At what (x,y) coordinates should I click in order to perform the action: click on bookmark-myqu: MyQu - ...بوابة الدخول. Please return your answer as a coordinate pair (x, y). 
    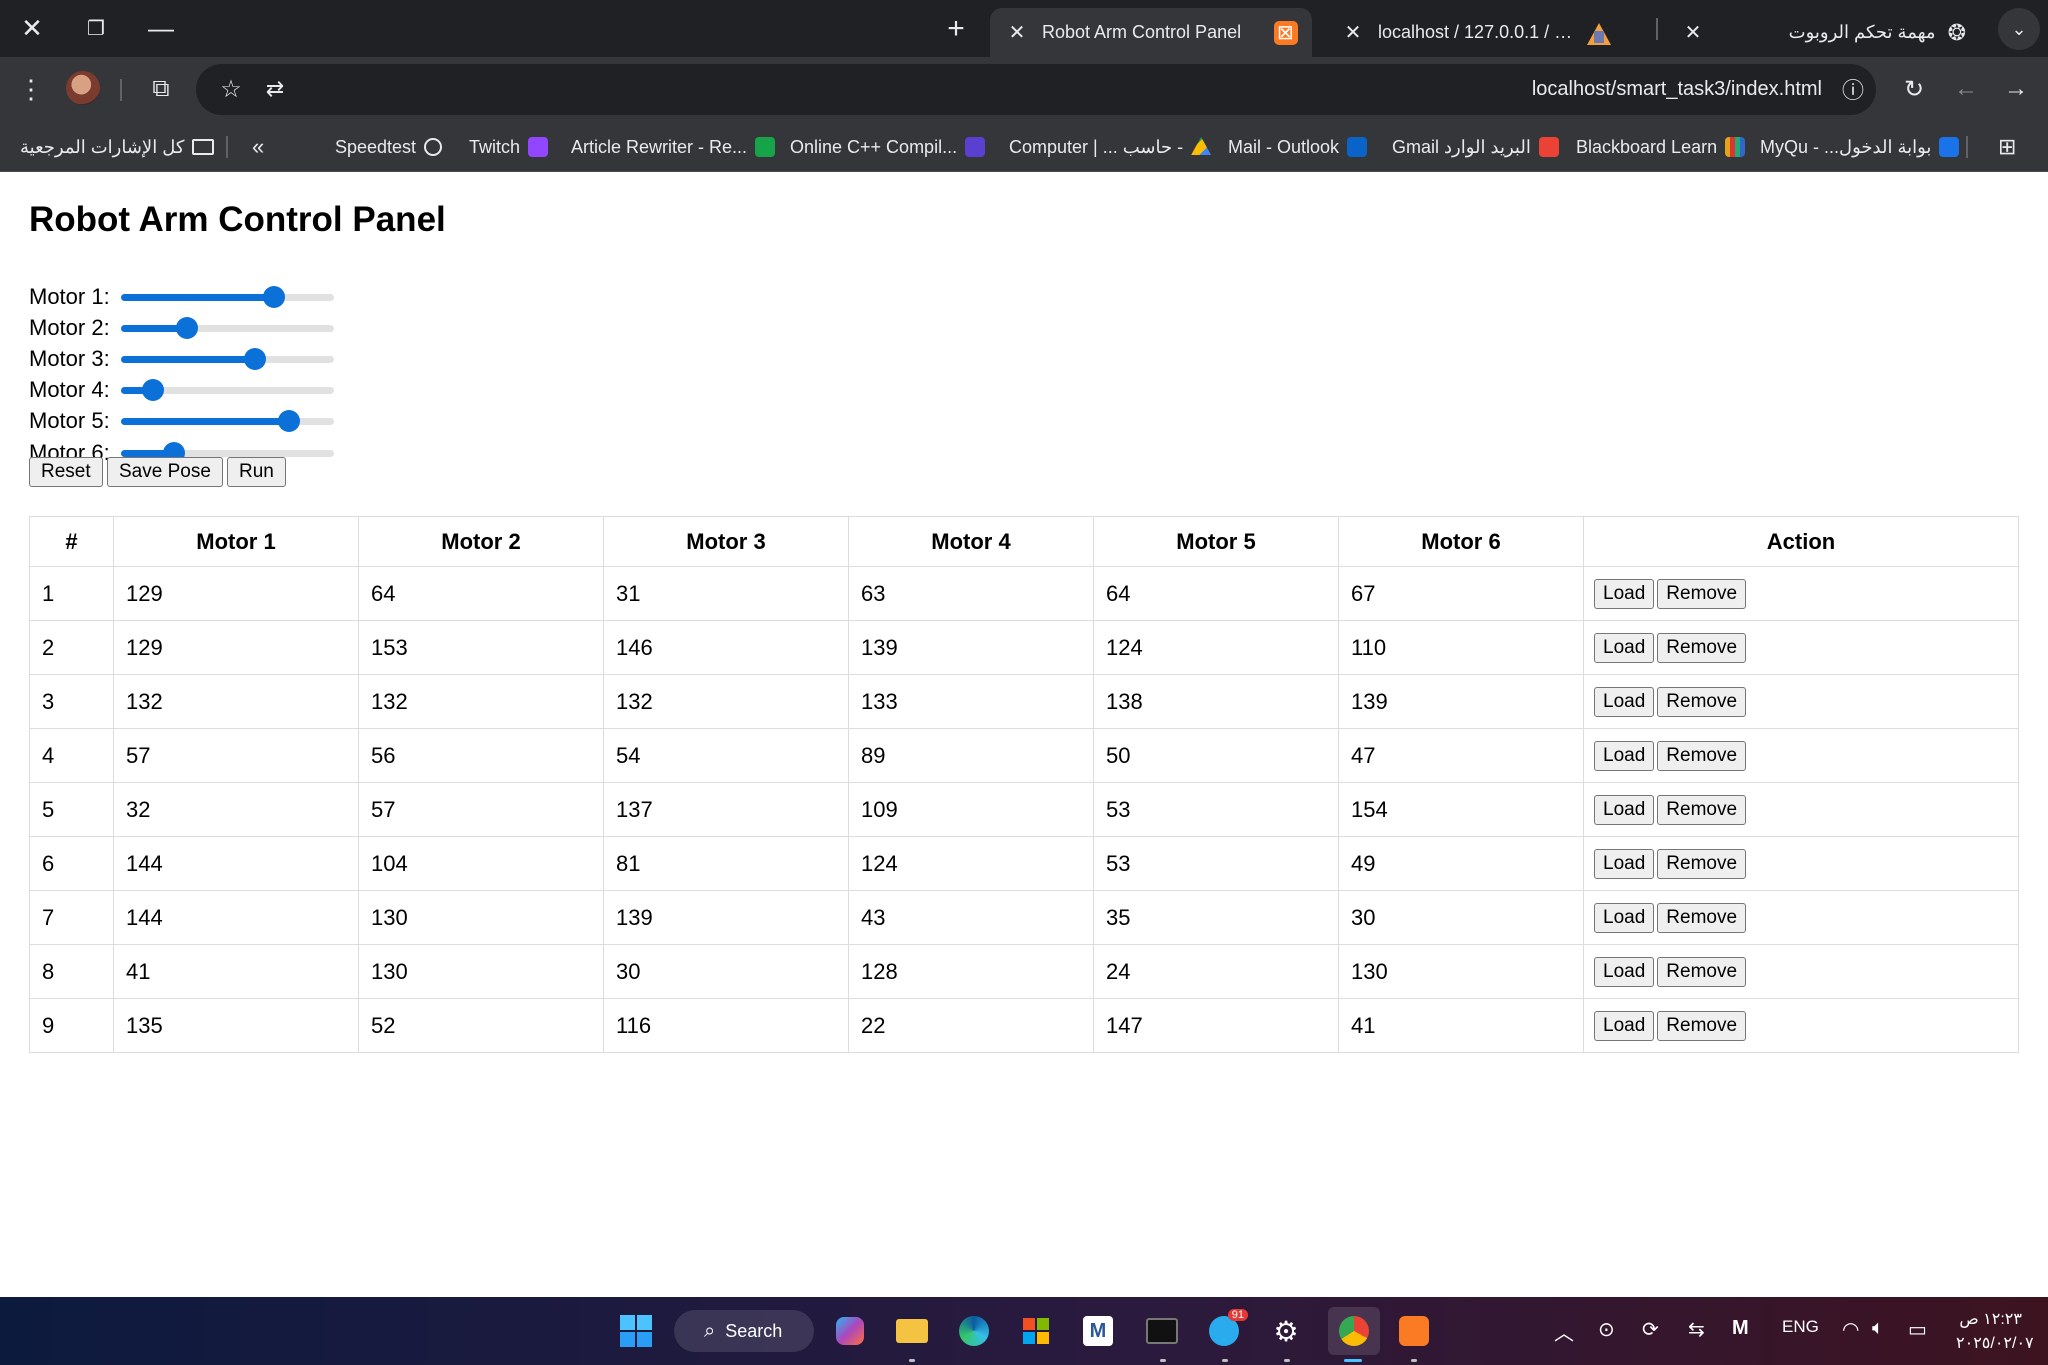
    Looking at the image, I should click on (1860, 147).